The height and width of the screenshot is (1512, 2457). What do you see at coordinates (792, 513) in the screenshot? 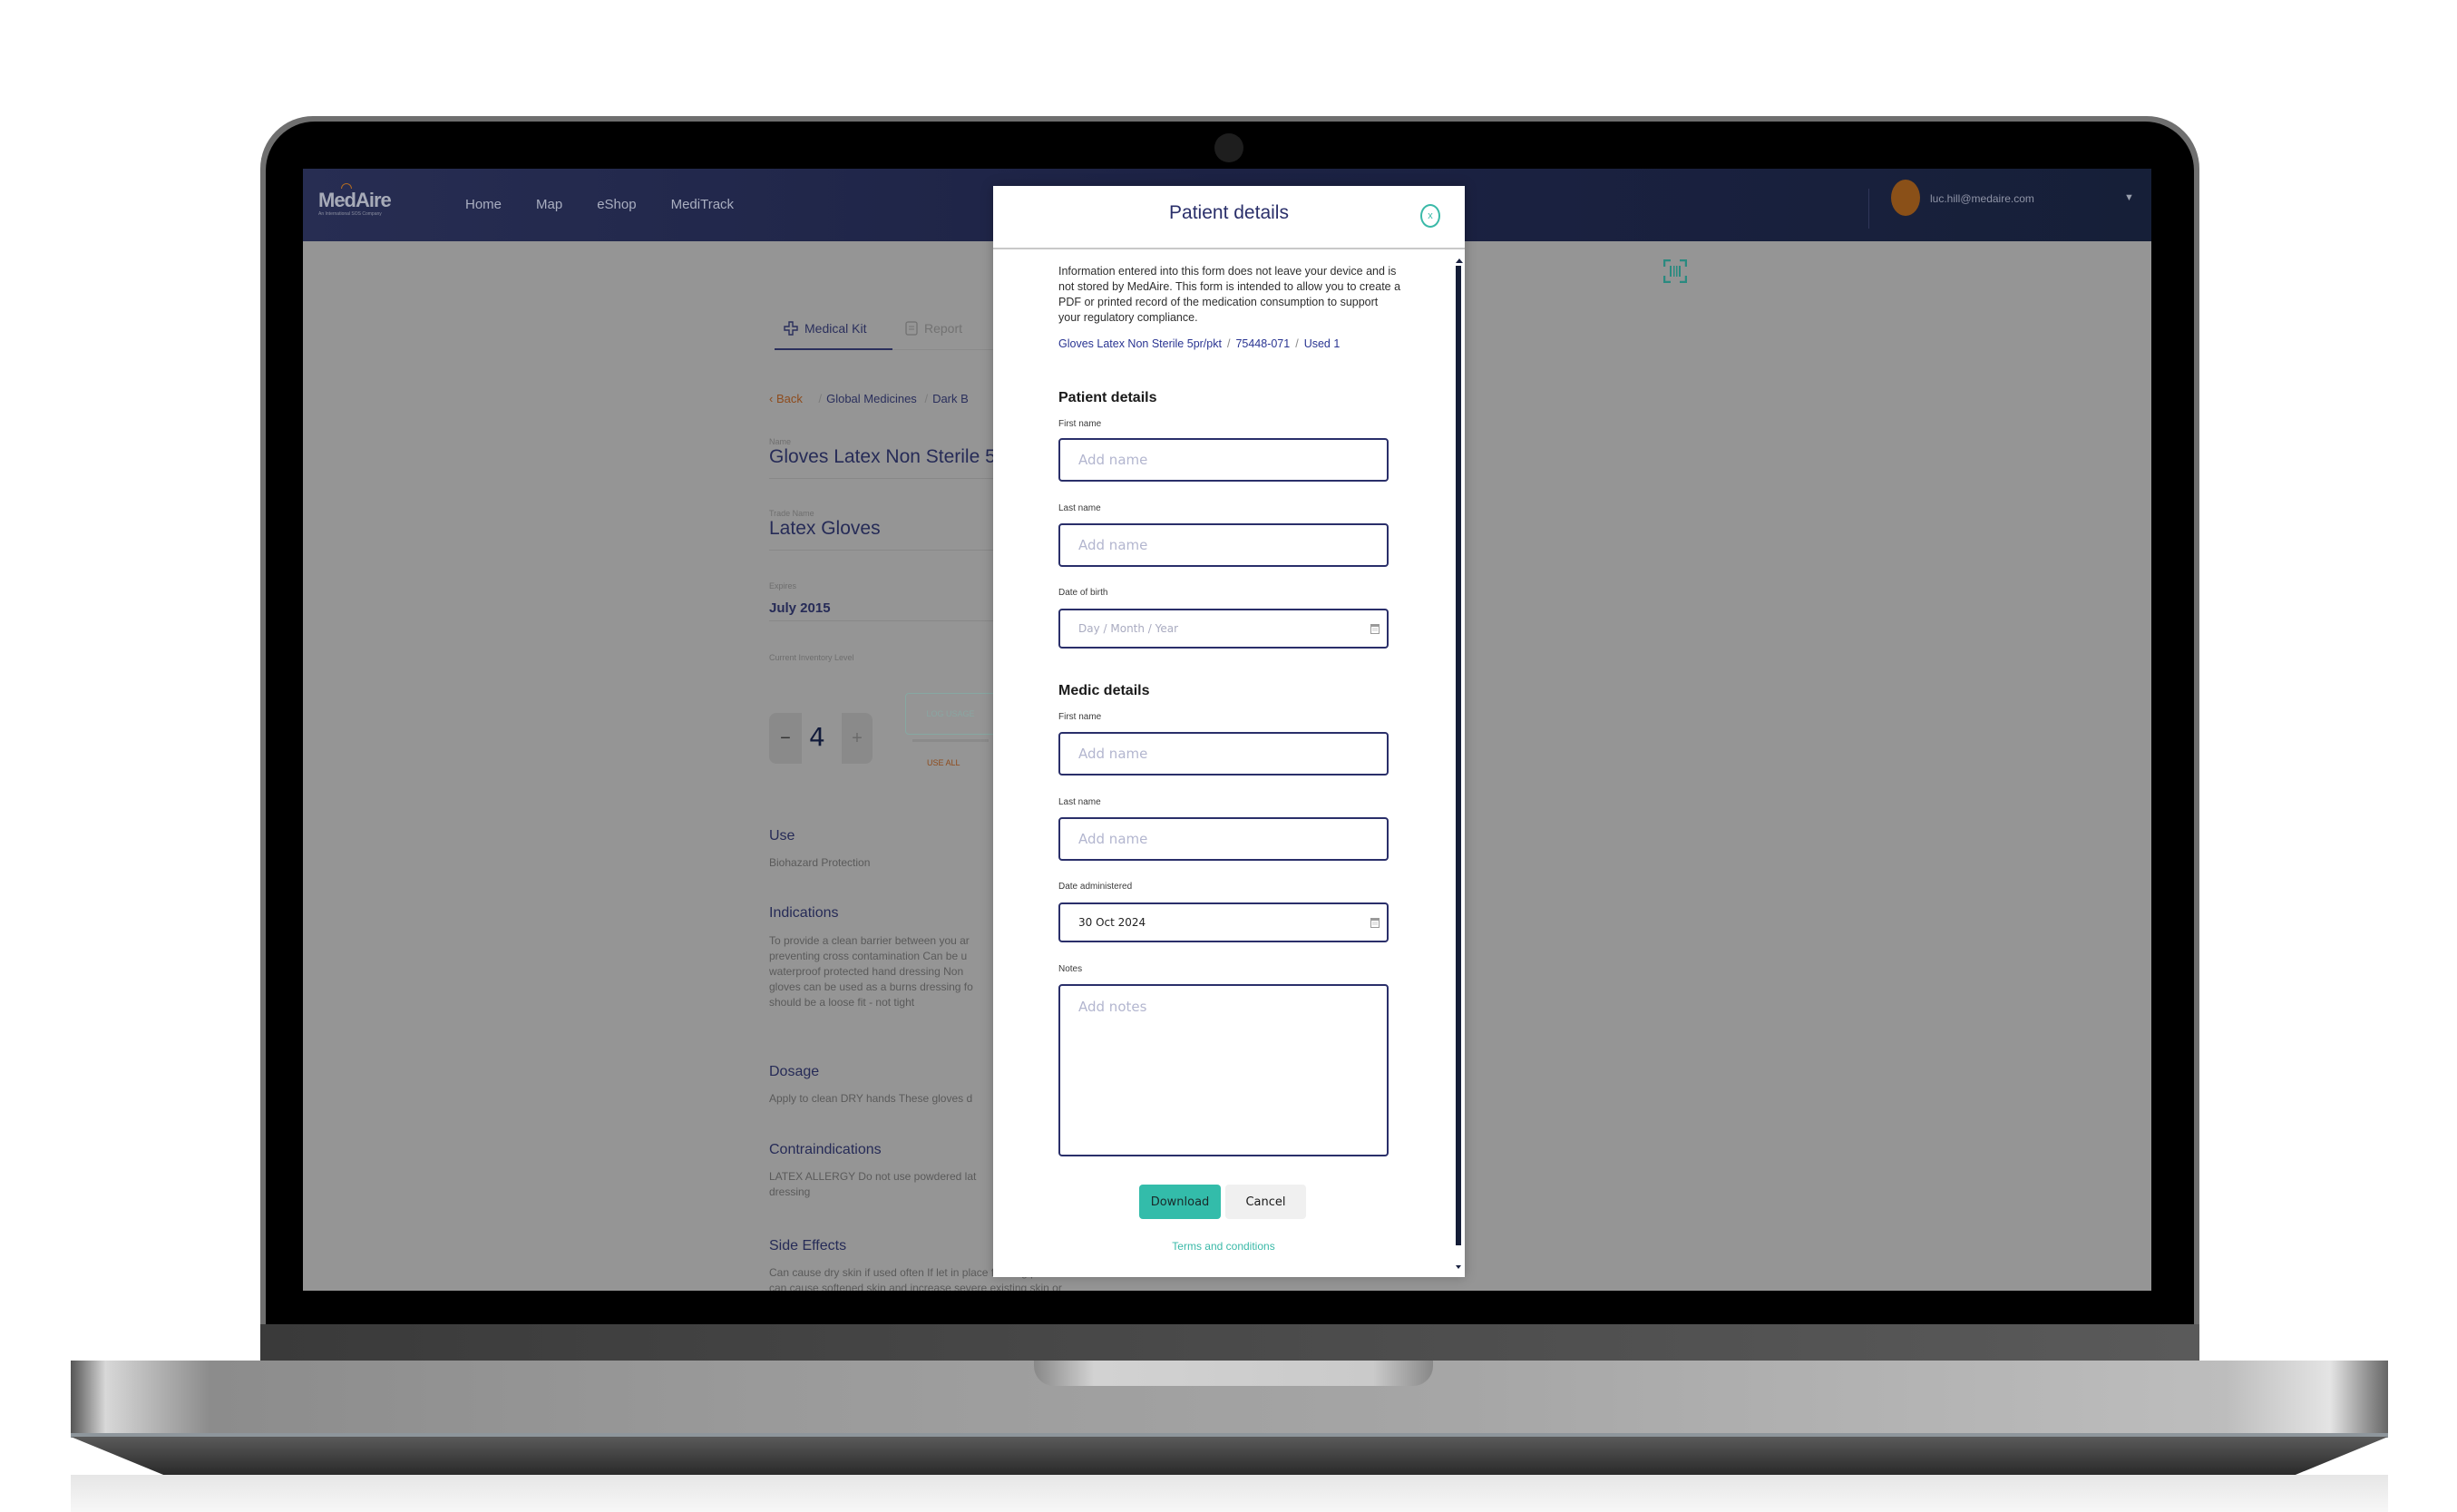
I see `trade-name-label: Trade Name` at bounding box center [792, 513].